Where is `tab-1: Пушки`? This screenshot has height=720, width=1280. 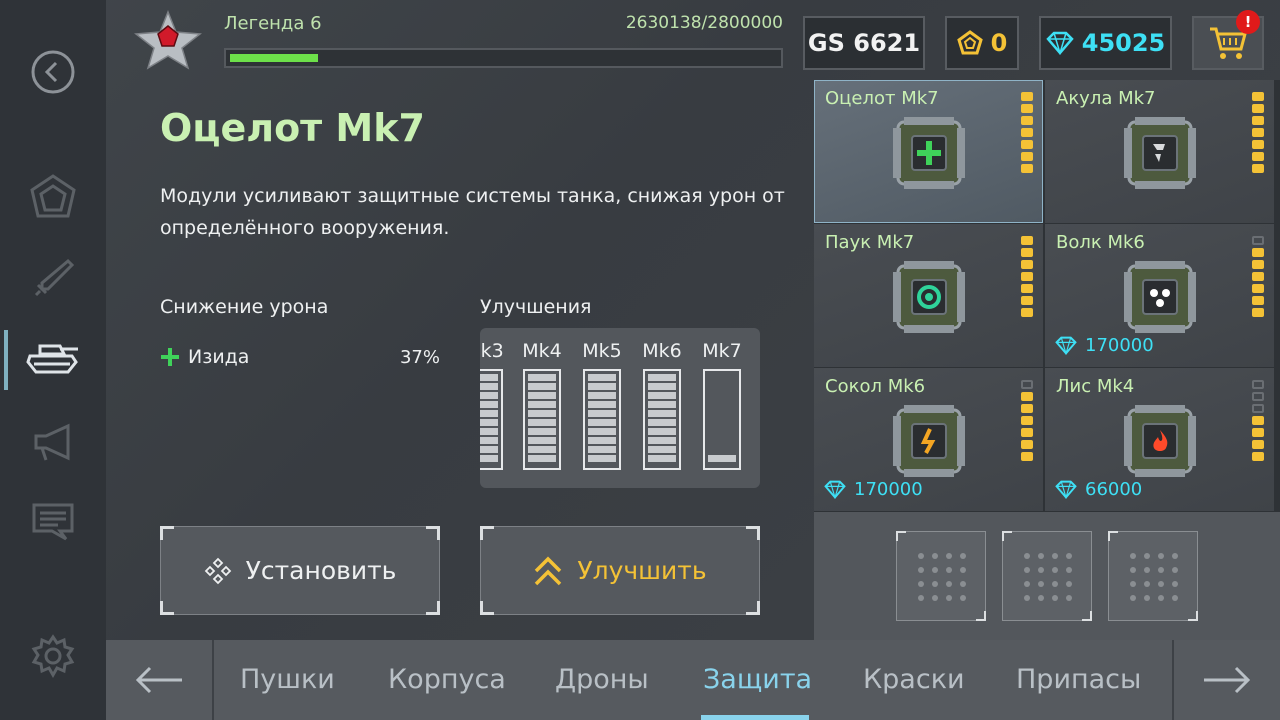
tab-1: Пушки is located at coordinates (287, 679).